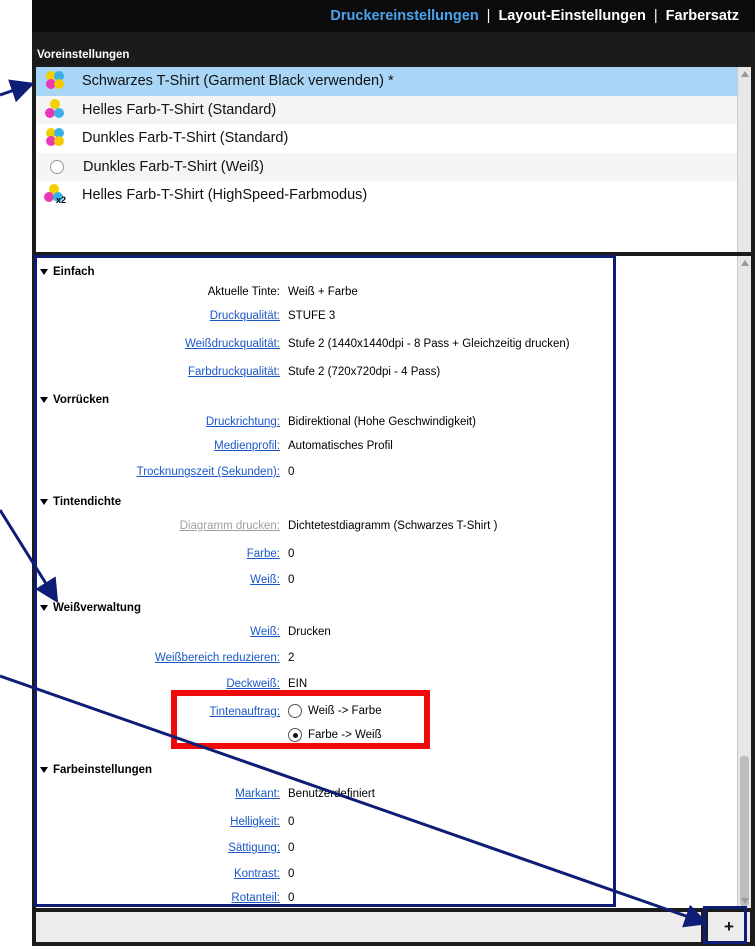 Image resolution: width=755 pixels, height=946 pixels. Describe the element at coordinates (291, 554) in the screenshot. I see `farbe-value: 0` at that location.